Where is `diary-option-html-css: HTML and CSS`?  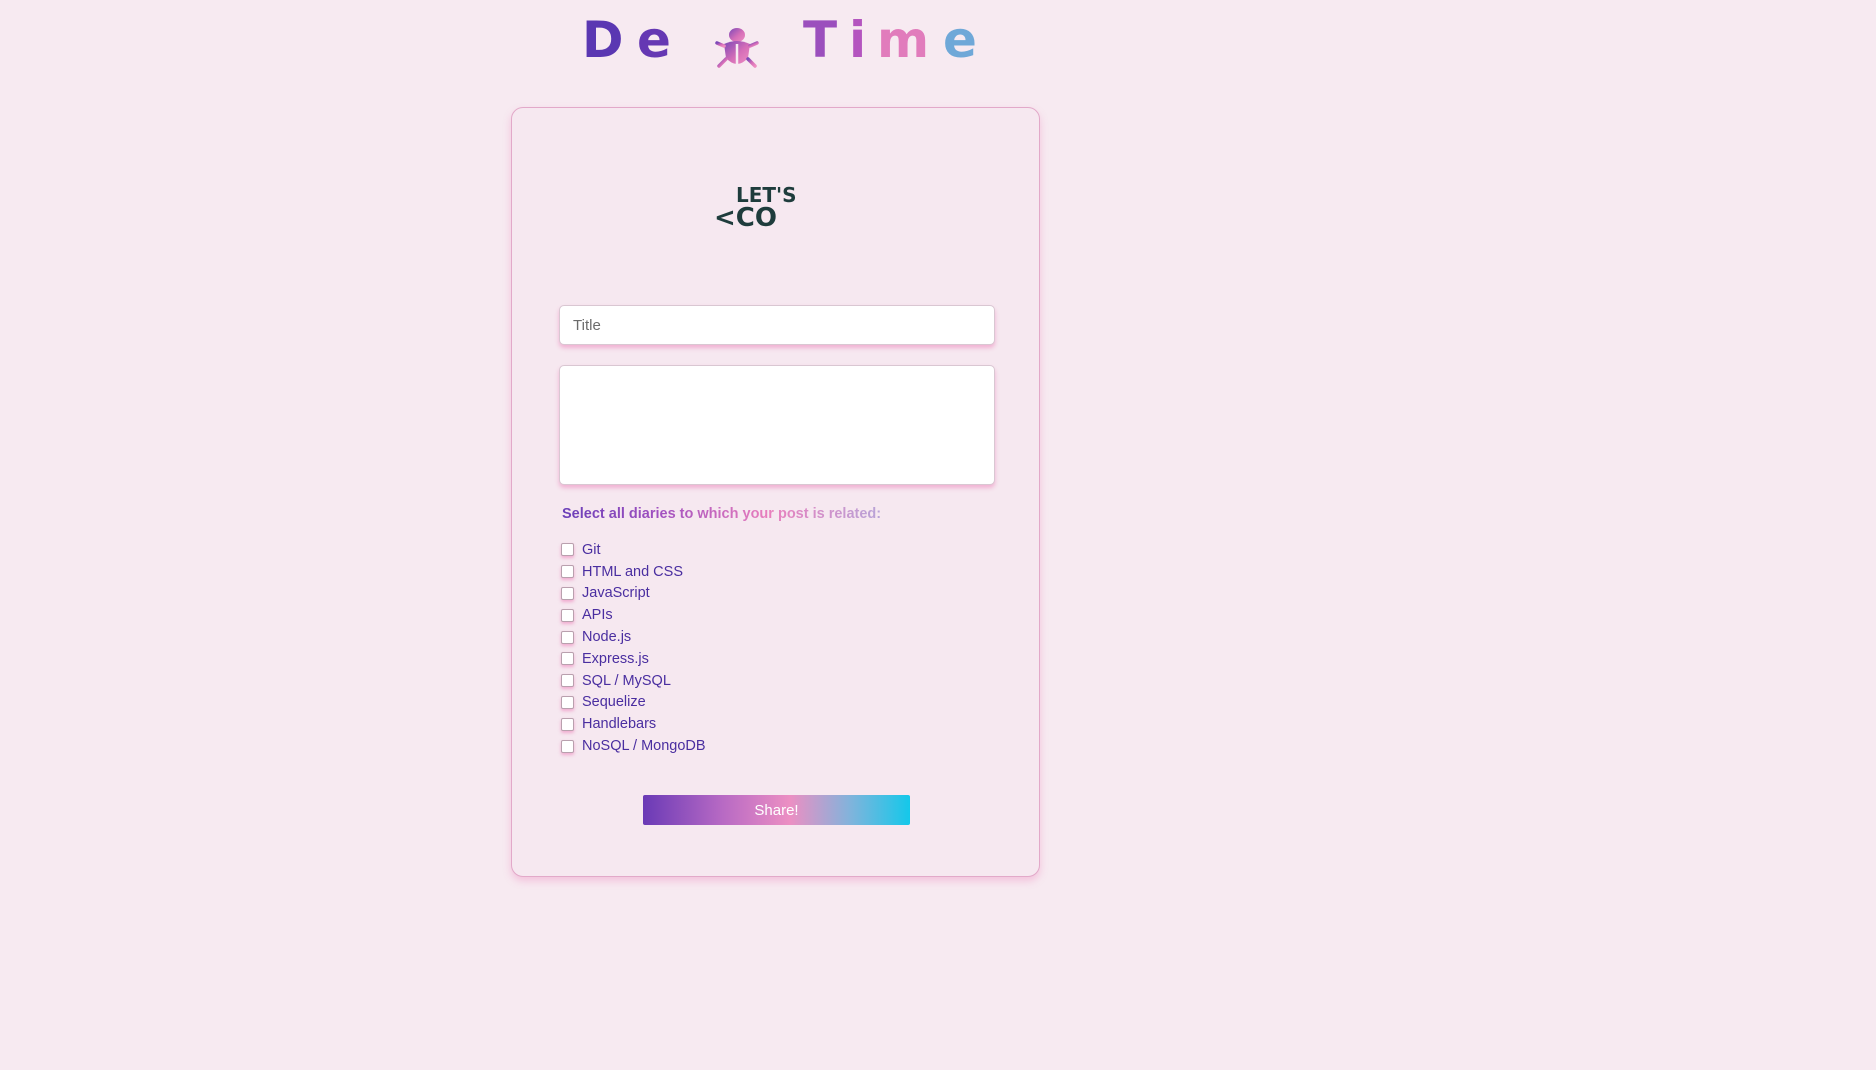
diary-option-html-css: HTML and CSS is located at coordinates (633, 572).